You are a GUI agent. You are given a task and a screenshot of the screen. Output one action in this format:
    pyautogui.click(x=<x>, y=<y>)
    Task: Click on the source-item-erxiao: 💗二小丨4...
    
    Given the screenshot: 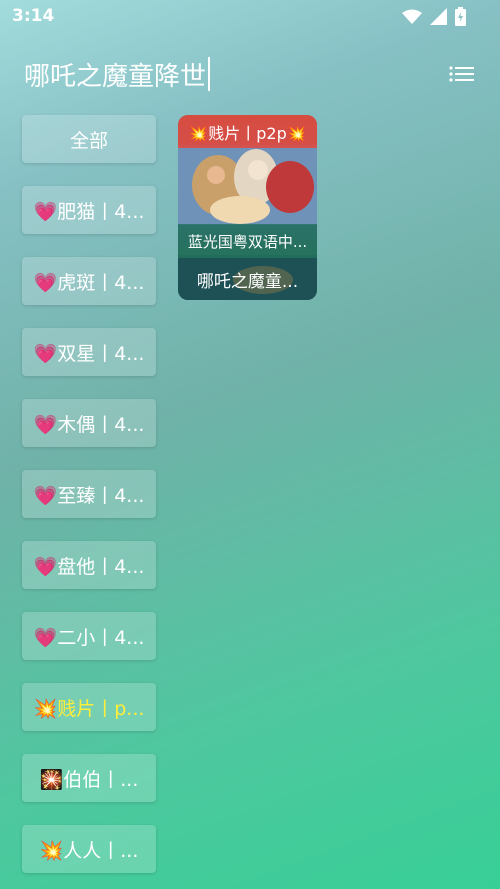 What is the action you would take?
    pyautogui.click(x=89, y=636)
    